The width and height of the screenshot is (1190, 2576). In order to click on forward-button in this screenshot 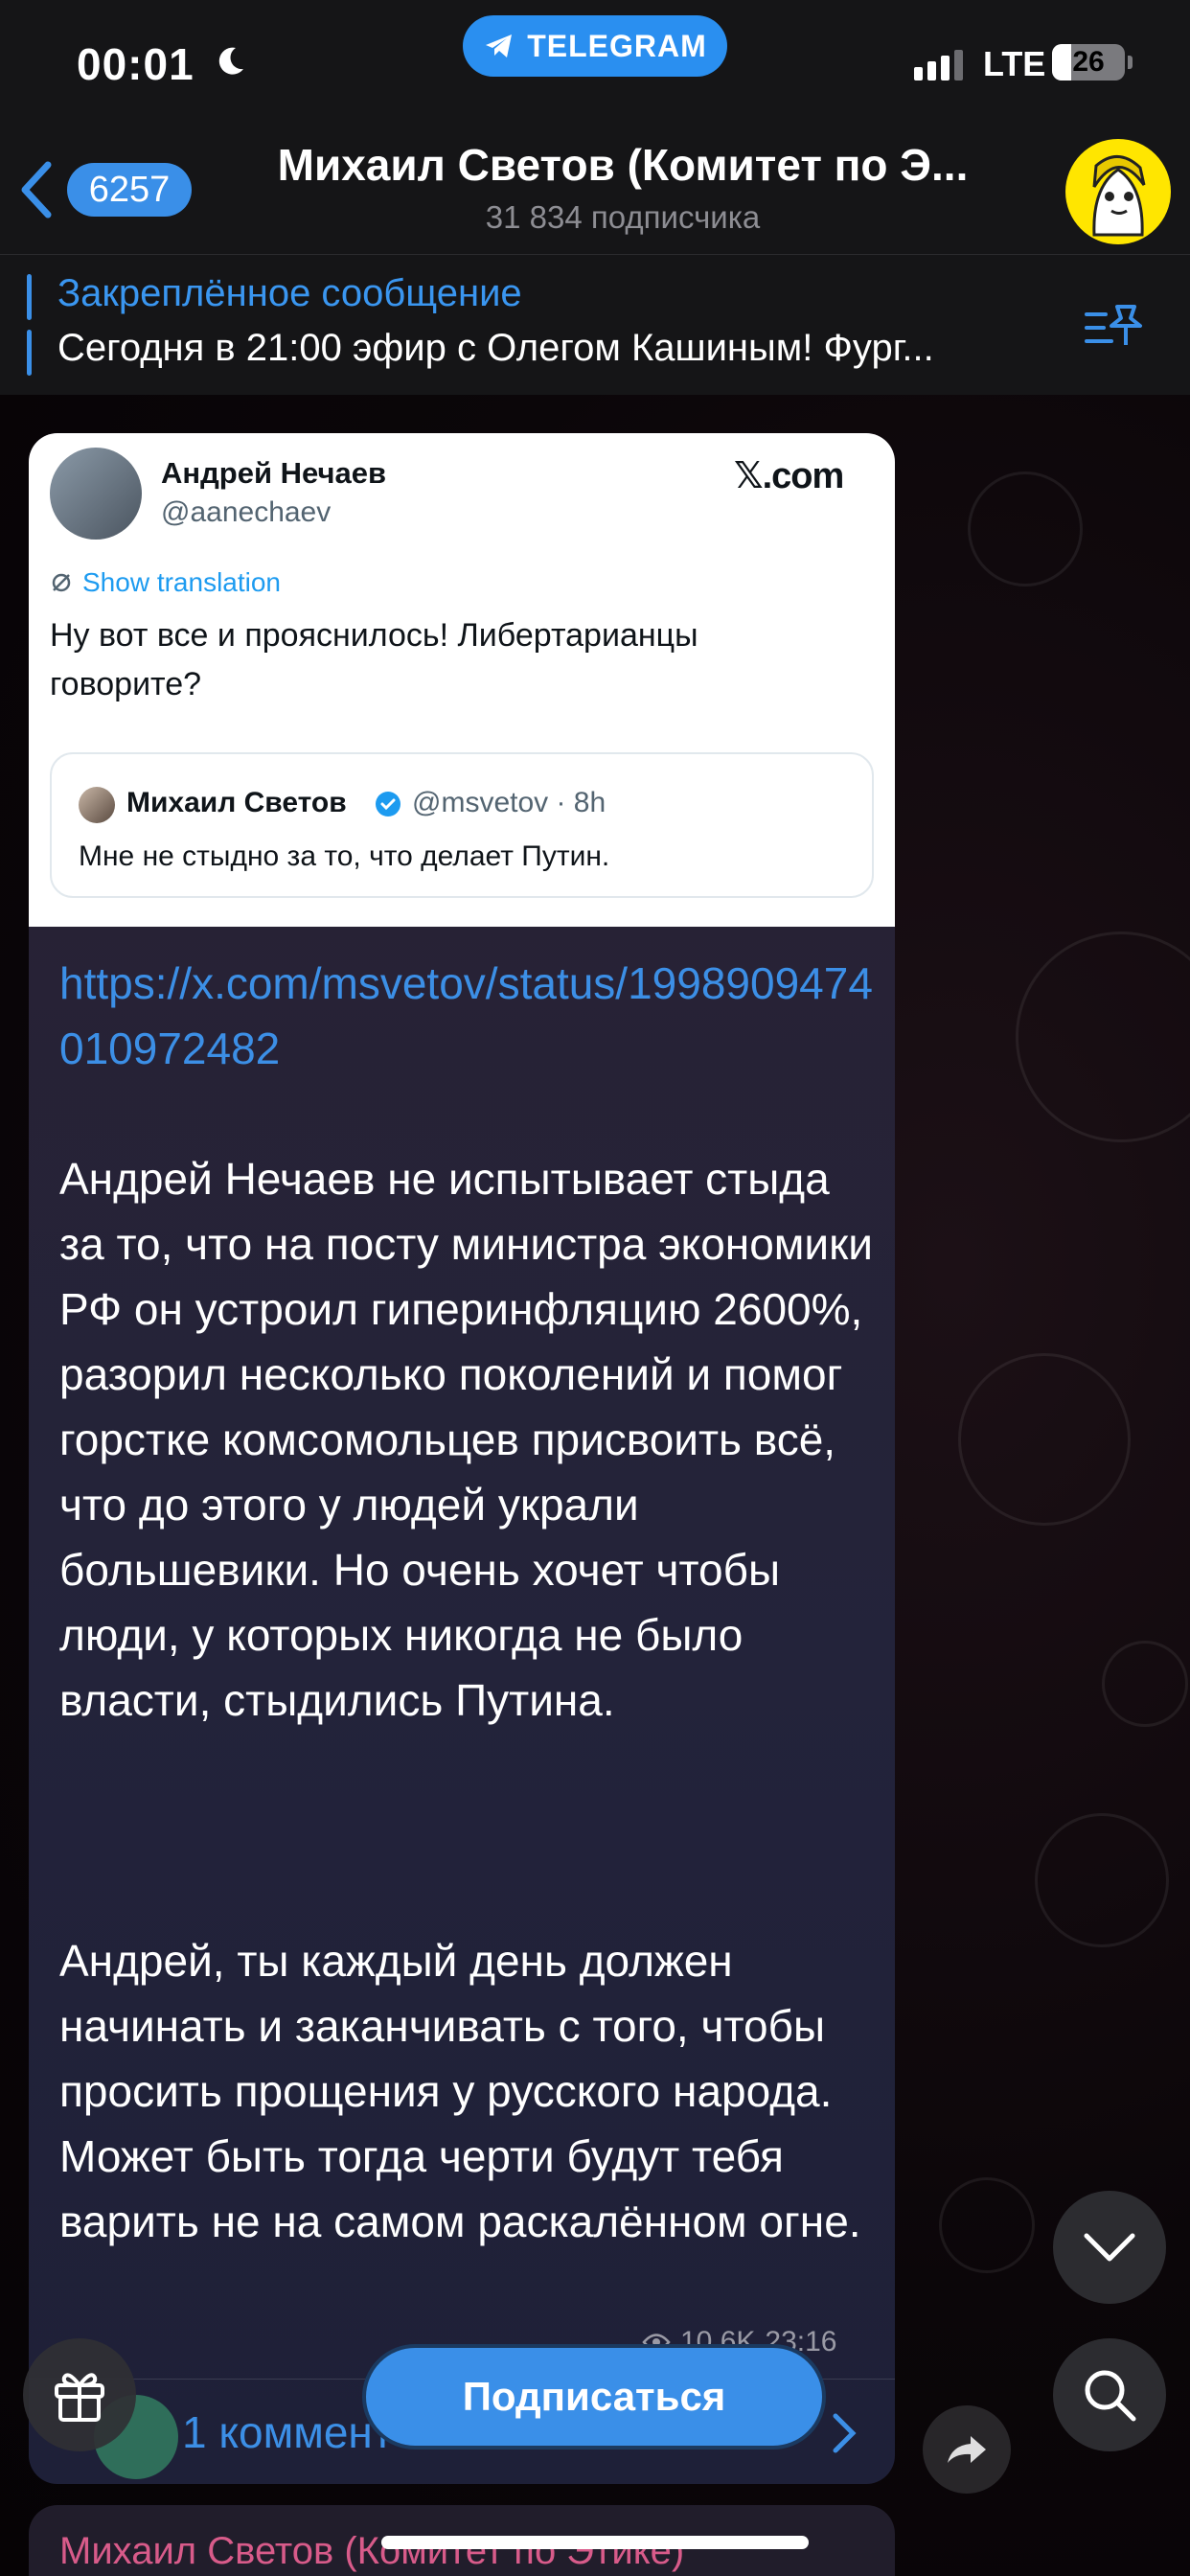, I will do `click(967, 2449)`.